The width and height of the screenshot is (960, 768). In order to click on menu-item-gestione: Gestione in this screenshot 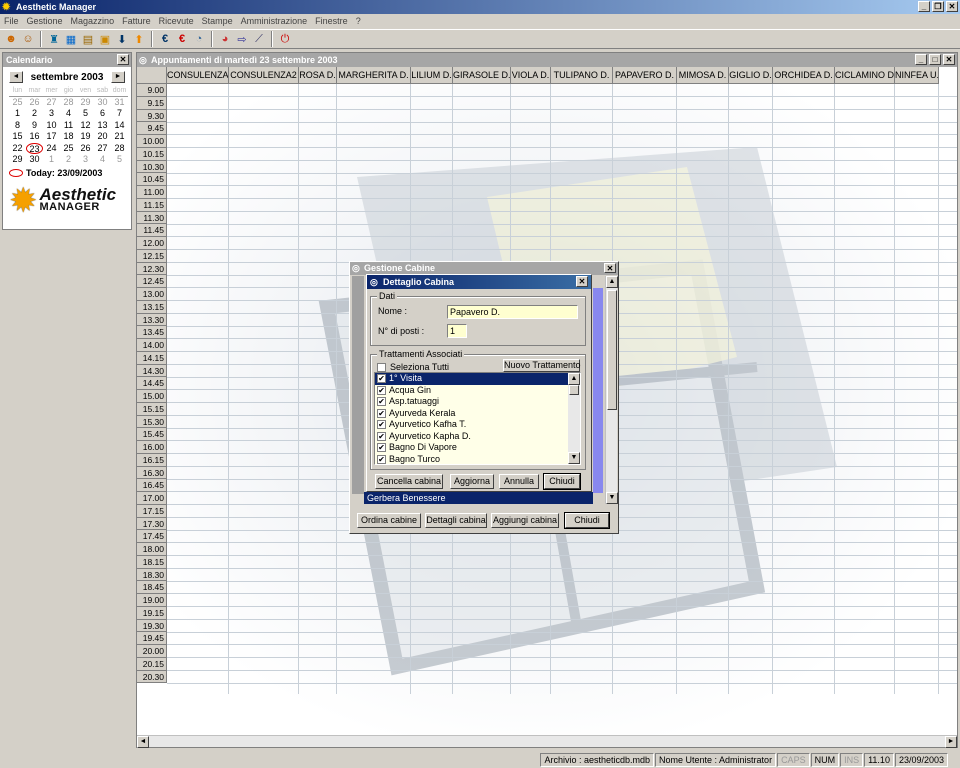, I will do `click(45, 21)`.